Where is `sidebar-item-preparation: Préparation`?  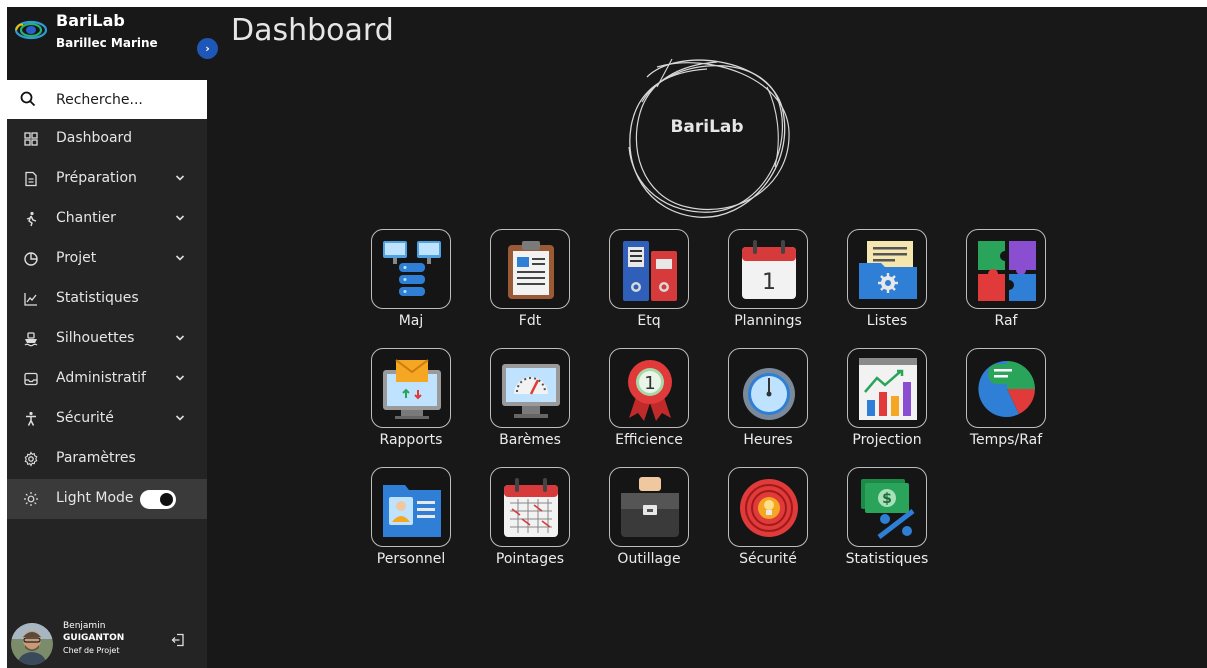
sidebar-item-preparation: Préparation is located at coordinates (107, 179).